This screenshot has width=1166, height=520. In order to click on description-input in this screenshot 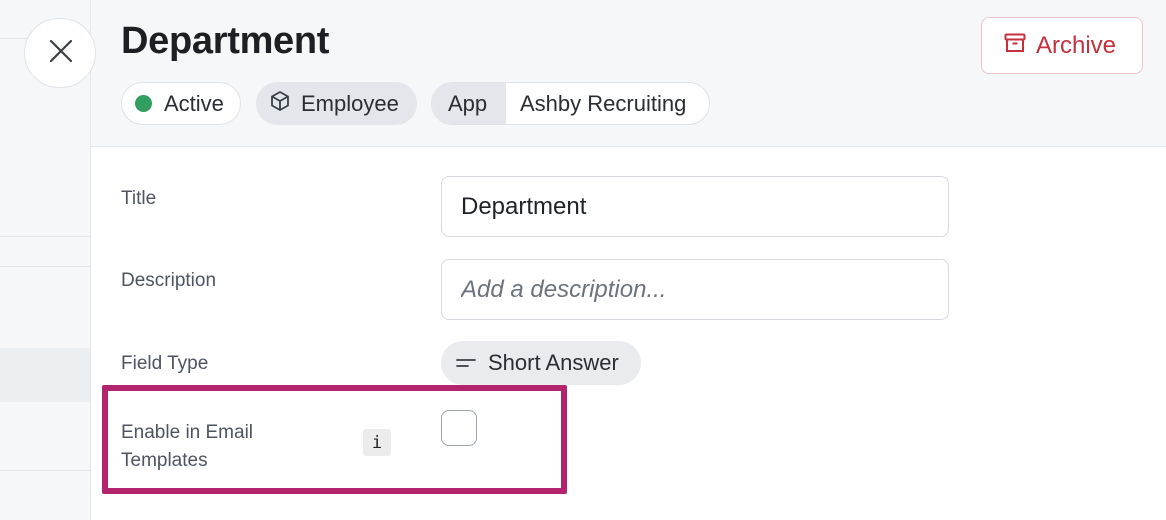, I will do `click(695, 289)`.